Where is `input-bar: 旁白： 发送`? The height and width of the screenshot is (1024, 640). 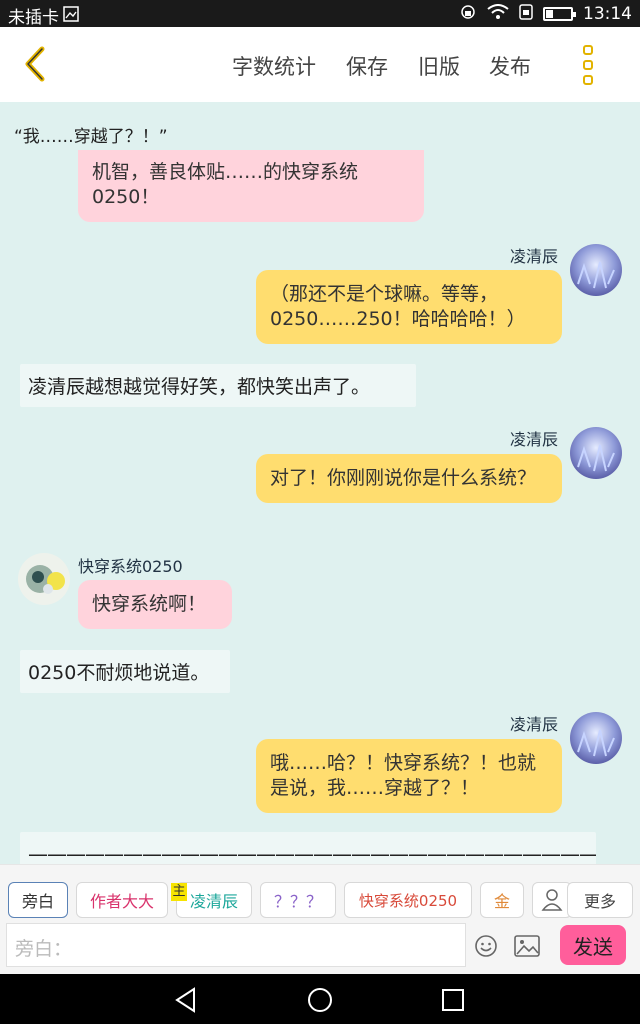
input-bar: 旁白： 发送 is located at coordinates (320, 947).